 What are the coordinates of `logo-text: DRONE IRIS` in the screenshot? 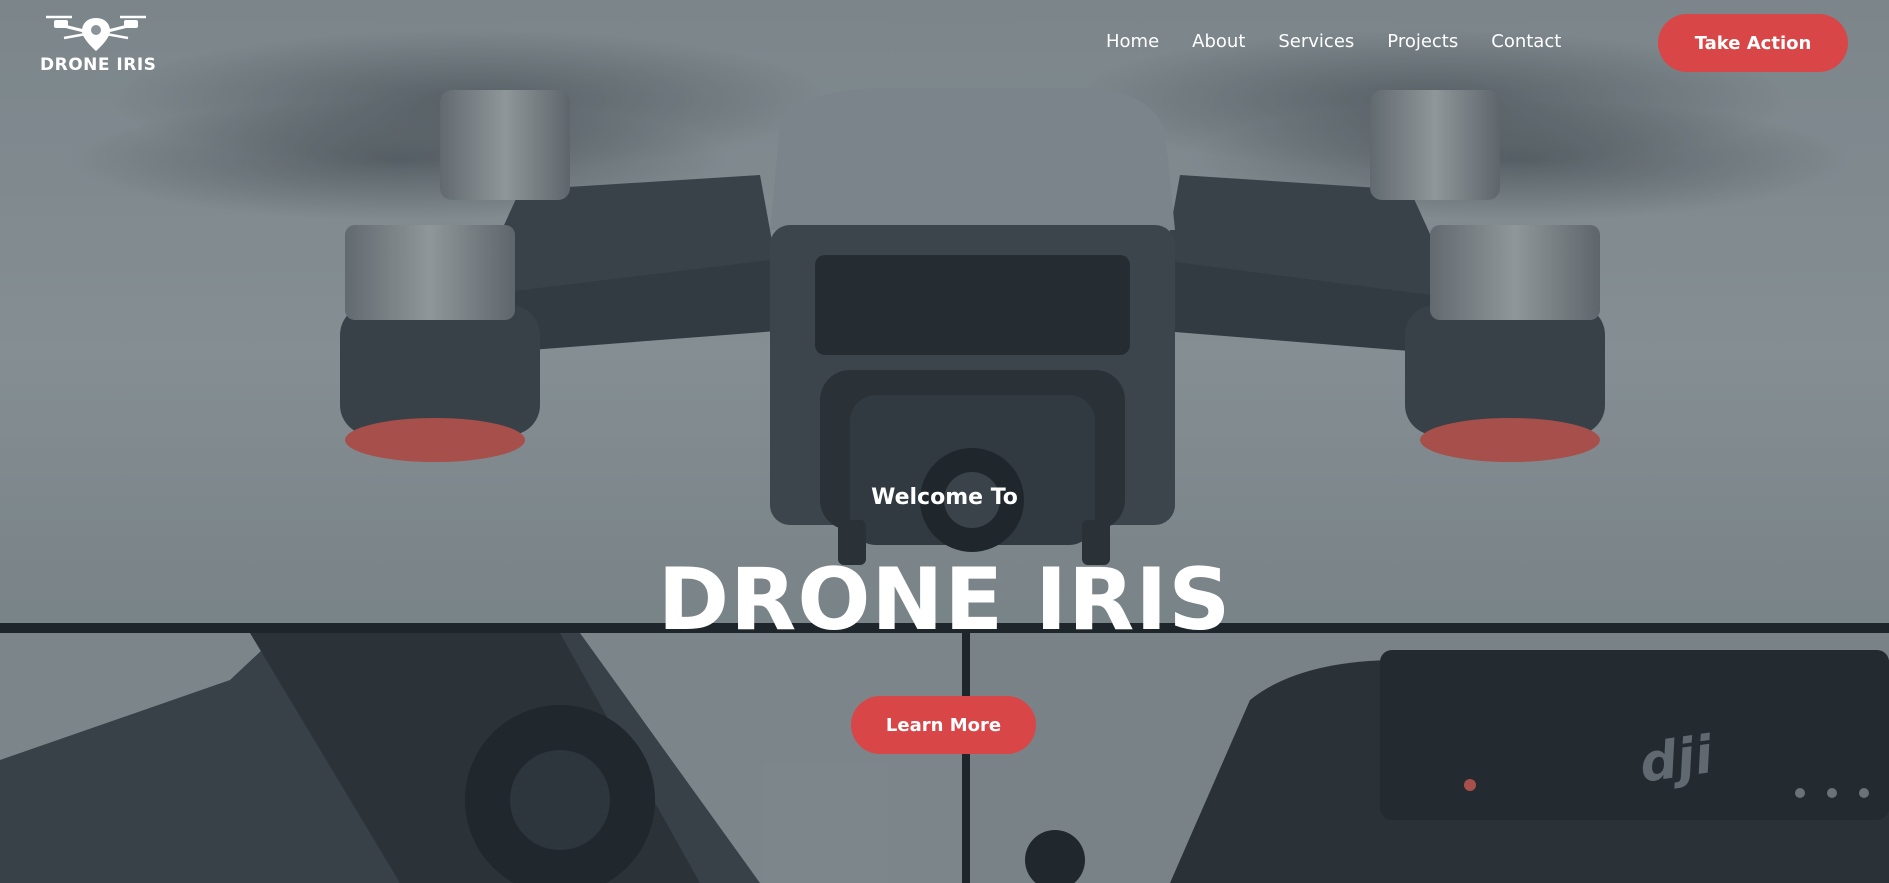 It's located at (98, 65).